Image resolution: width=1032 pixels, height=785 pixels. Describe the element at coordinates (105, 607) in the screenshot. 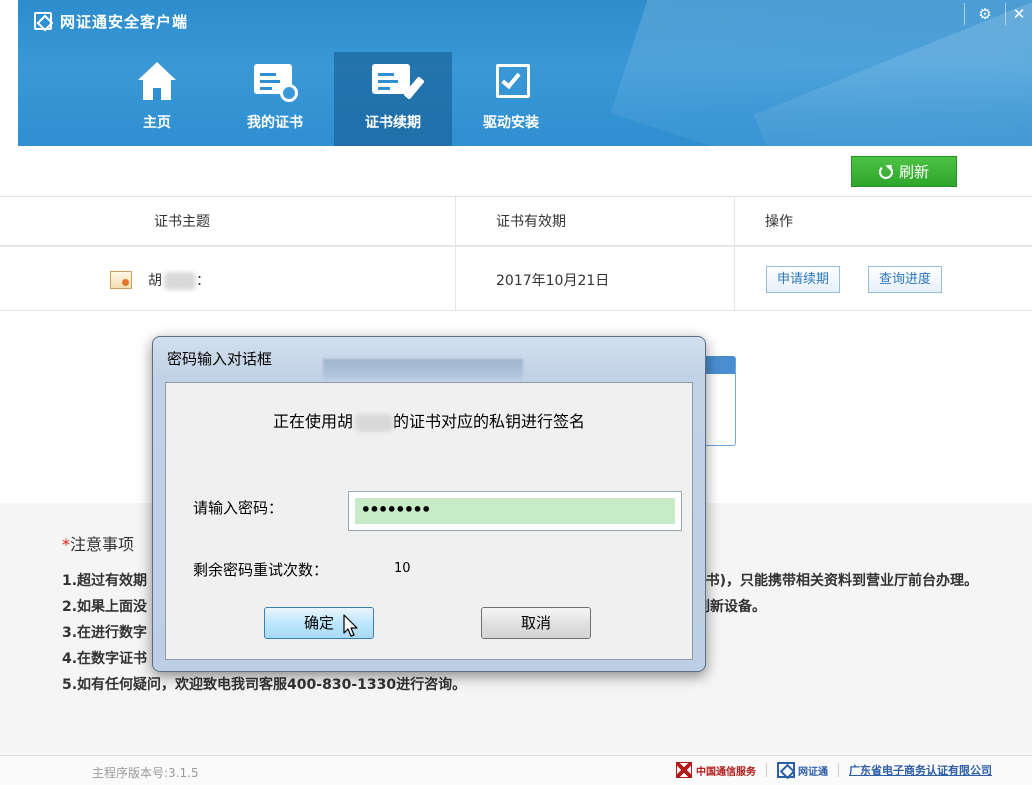

I see `note-item: 2.如果上面没` at that location.